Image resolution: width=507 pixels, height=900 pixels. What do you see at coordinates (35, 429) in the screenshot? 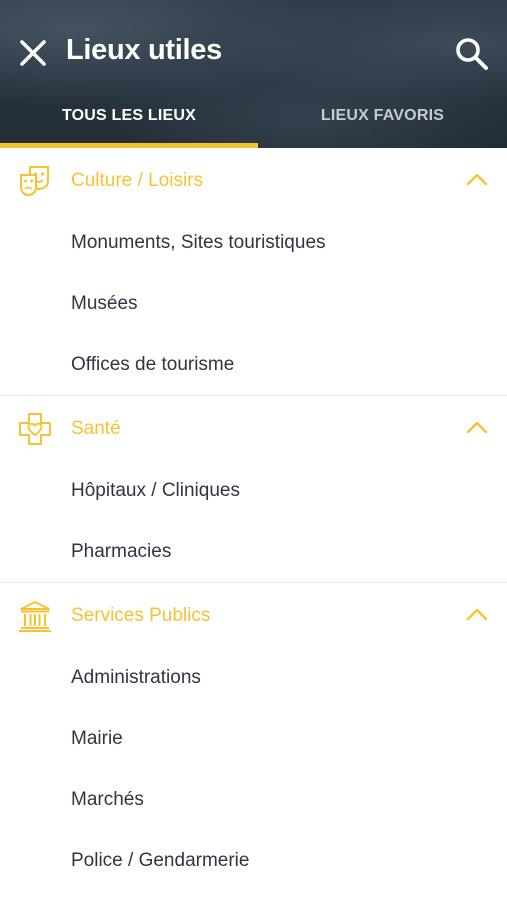
I see `health-cross-heart-icon` at bounding box center [35, 429].